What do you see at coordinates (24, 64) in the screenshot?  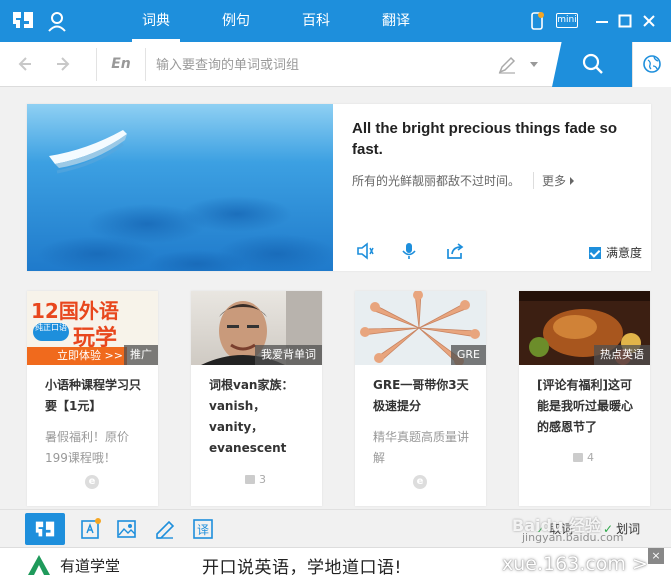 I see `back-arrow-icon` at bounding box center [24, 64].